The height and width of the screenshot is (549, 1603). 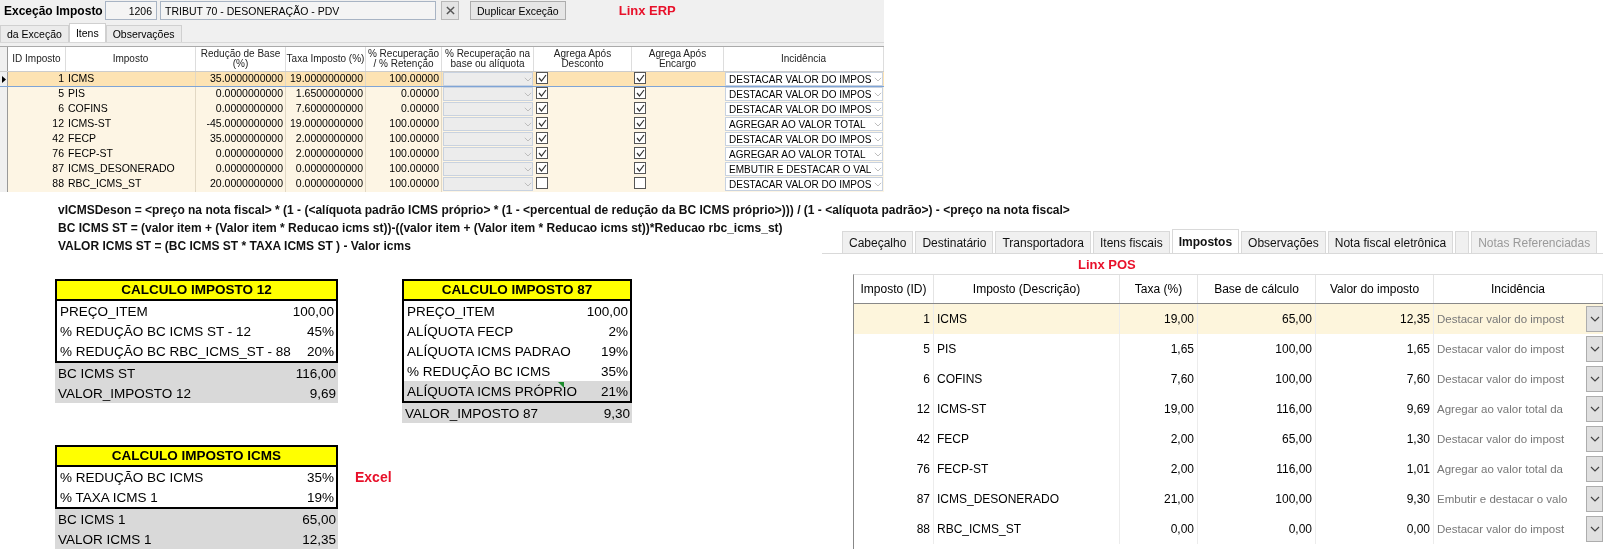 What do you see at coordinates (319, 539) in the screenshot?
I see `row-value: 12,35` at bounding box center [319, 539].